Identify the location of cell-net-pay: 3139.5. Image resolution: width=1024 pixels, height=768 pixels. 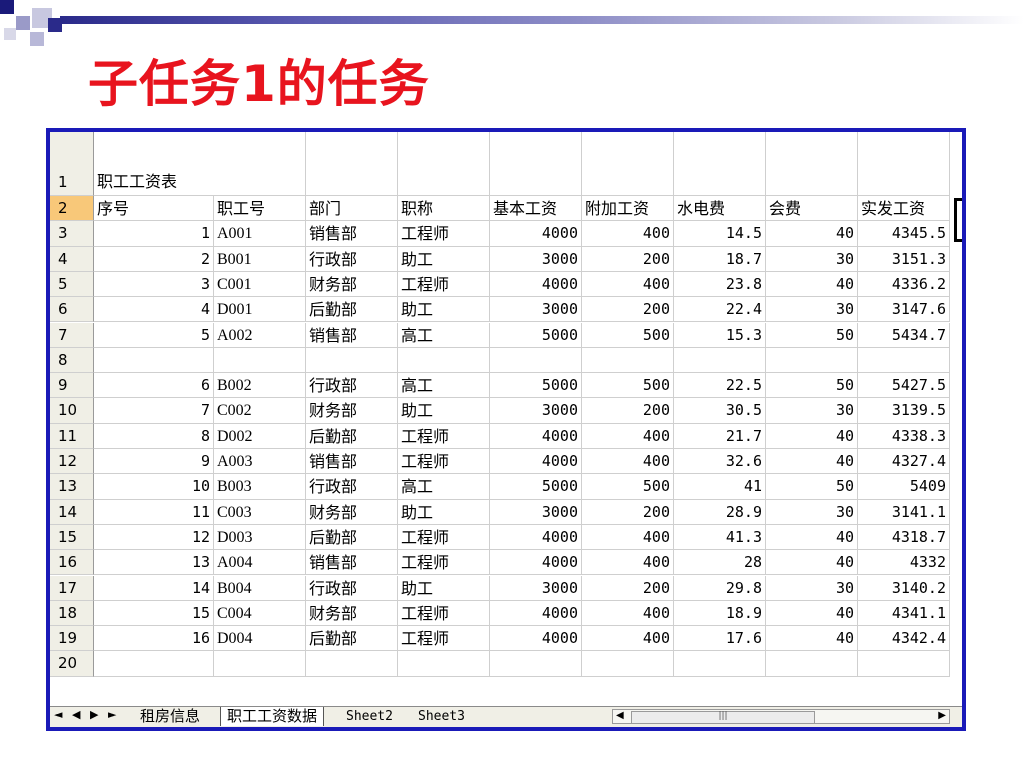
(904, 411).